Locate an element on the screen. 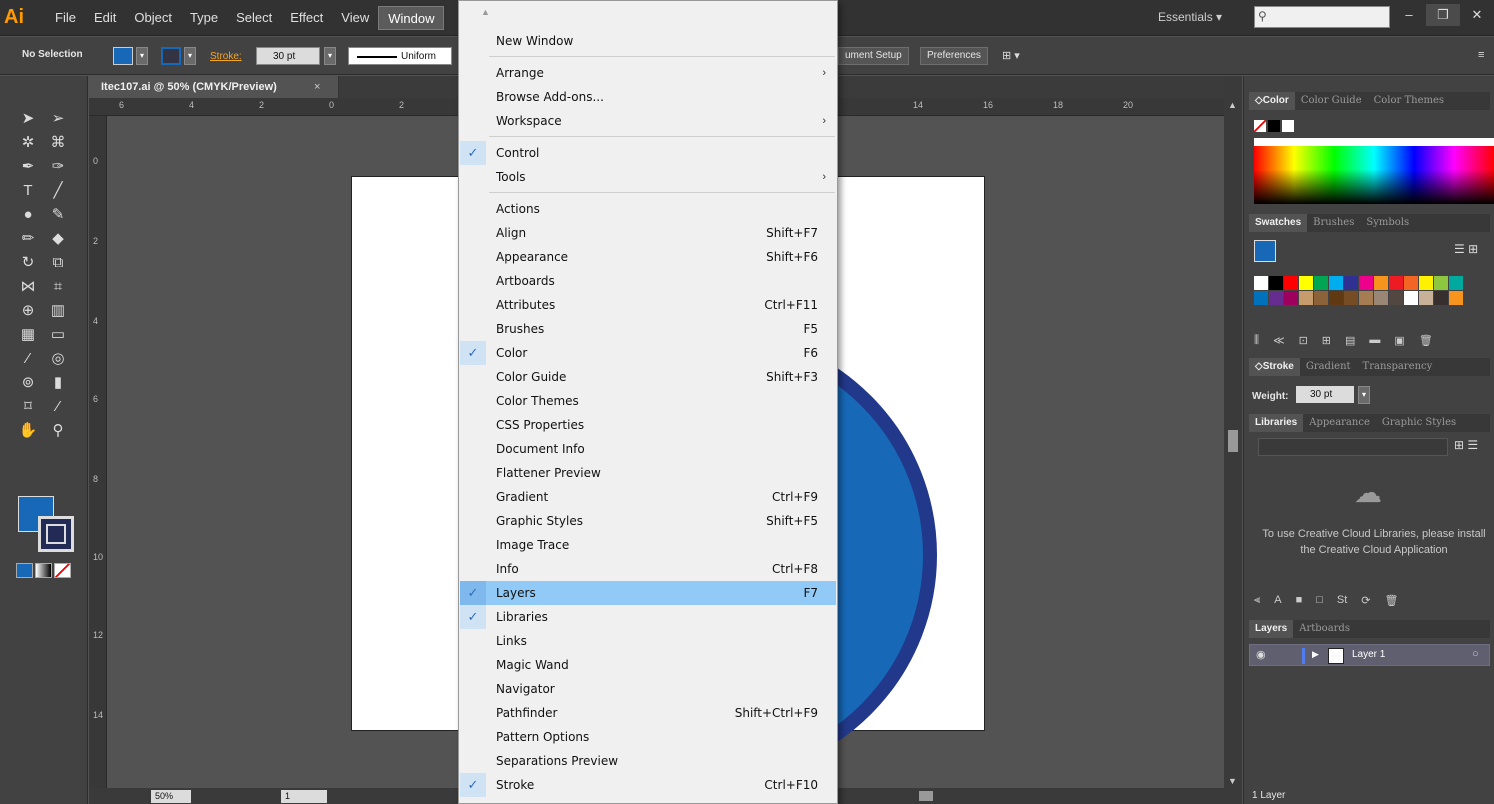 The image size is (1494, 804). current-fill-swatch is located at coordinates (1265, 251).